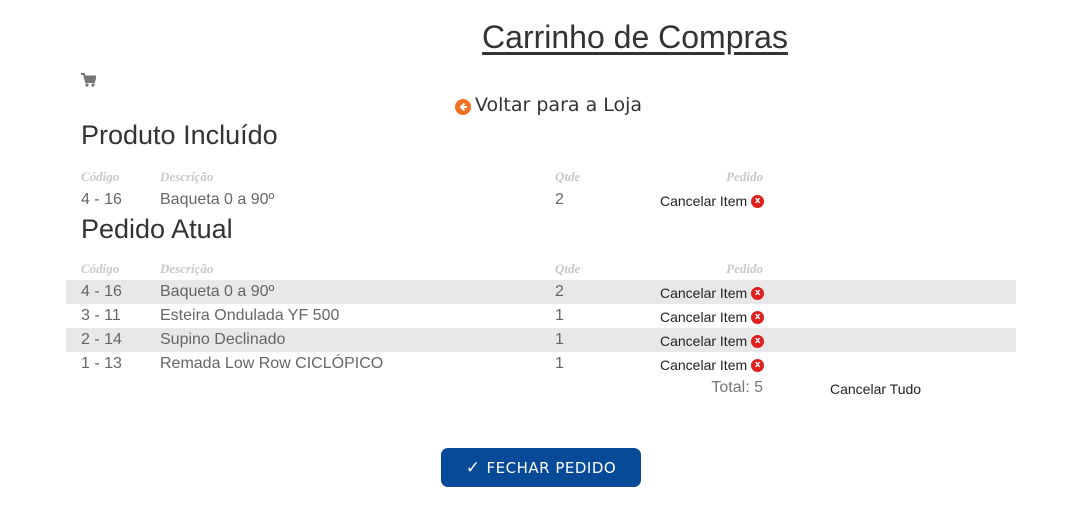 The image size is (1088, 518). What do you see at coordinates (100, 268) in the screenshot?
I see `current-header-code: Código` at bounding box center [100, 268].